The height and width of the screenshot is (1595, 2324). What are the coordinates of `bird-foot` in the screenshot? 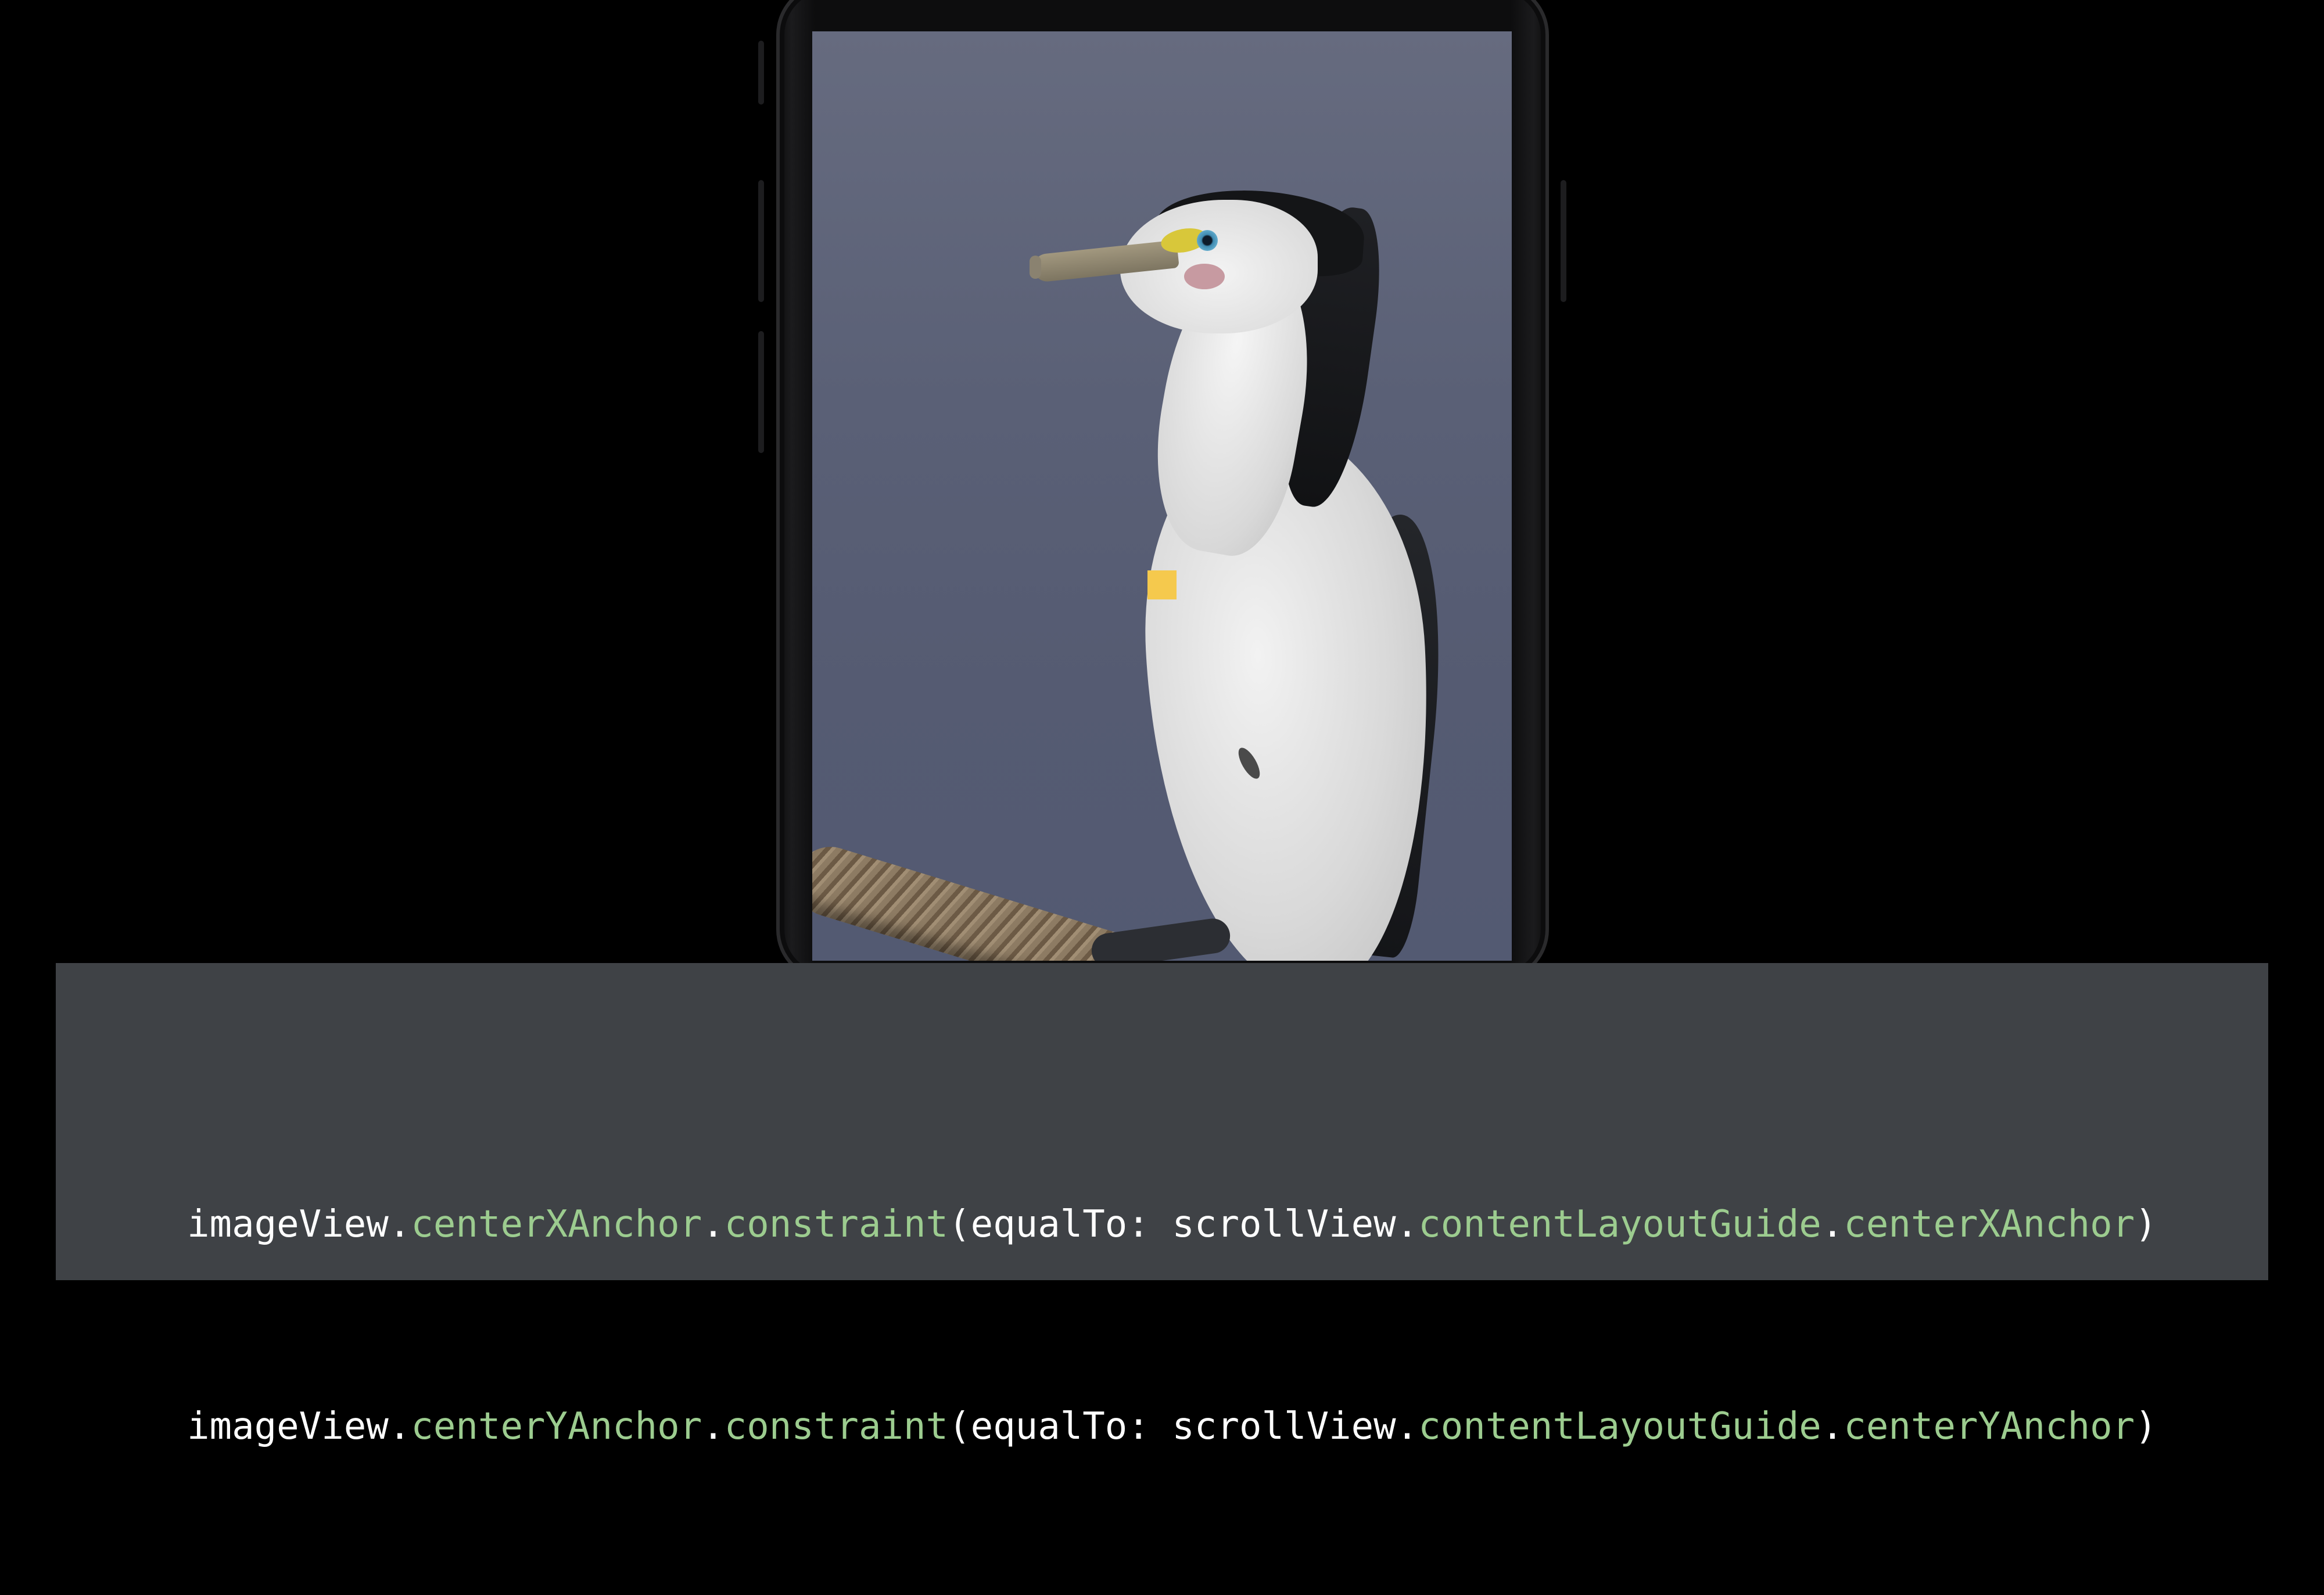 It's located at (1161, 938).